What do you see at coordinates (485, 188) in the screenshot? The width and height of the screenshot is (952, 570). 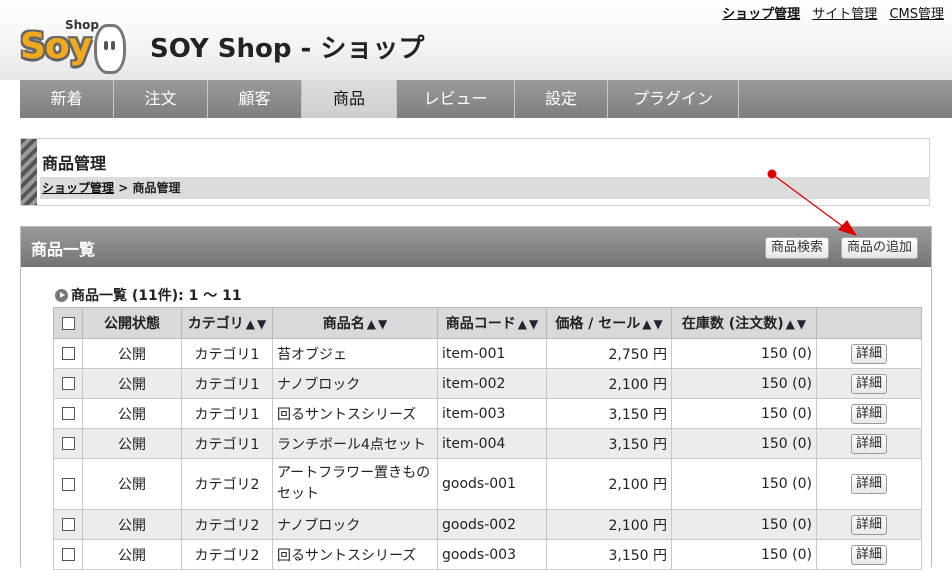 I see `breadcrumb: ショップ管理 > 商品管理` at bounding box center [485, 188].